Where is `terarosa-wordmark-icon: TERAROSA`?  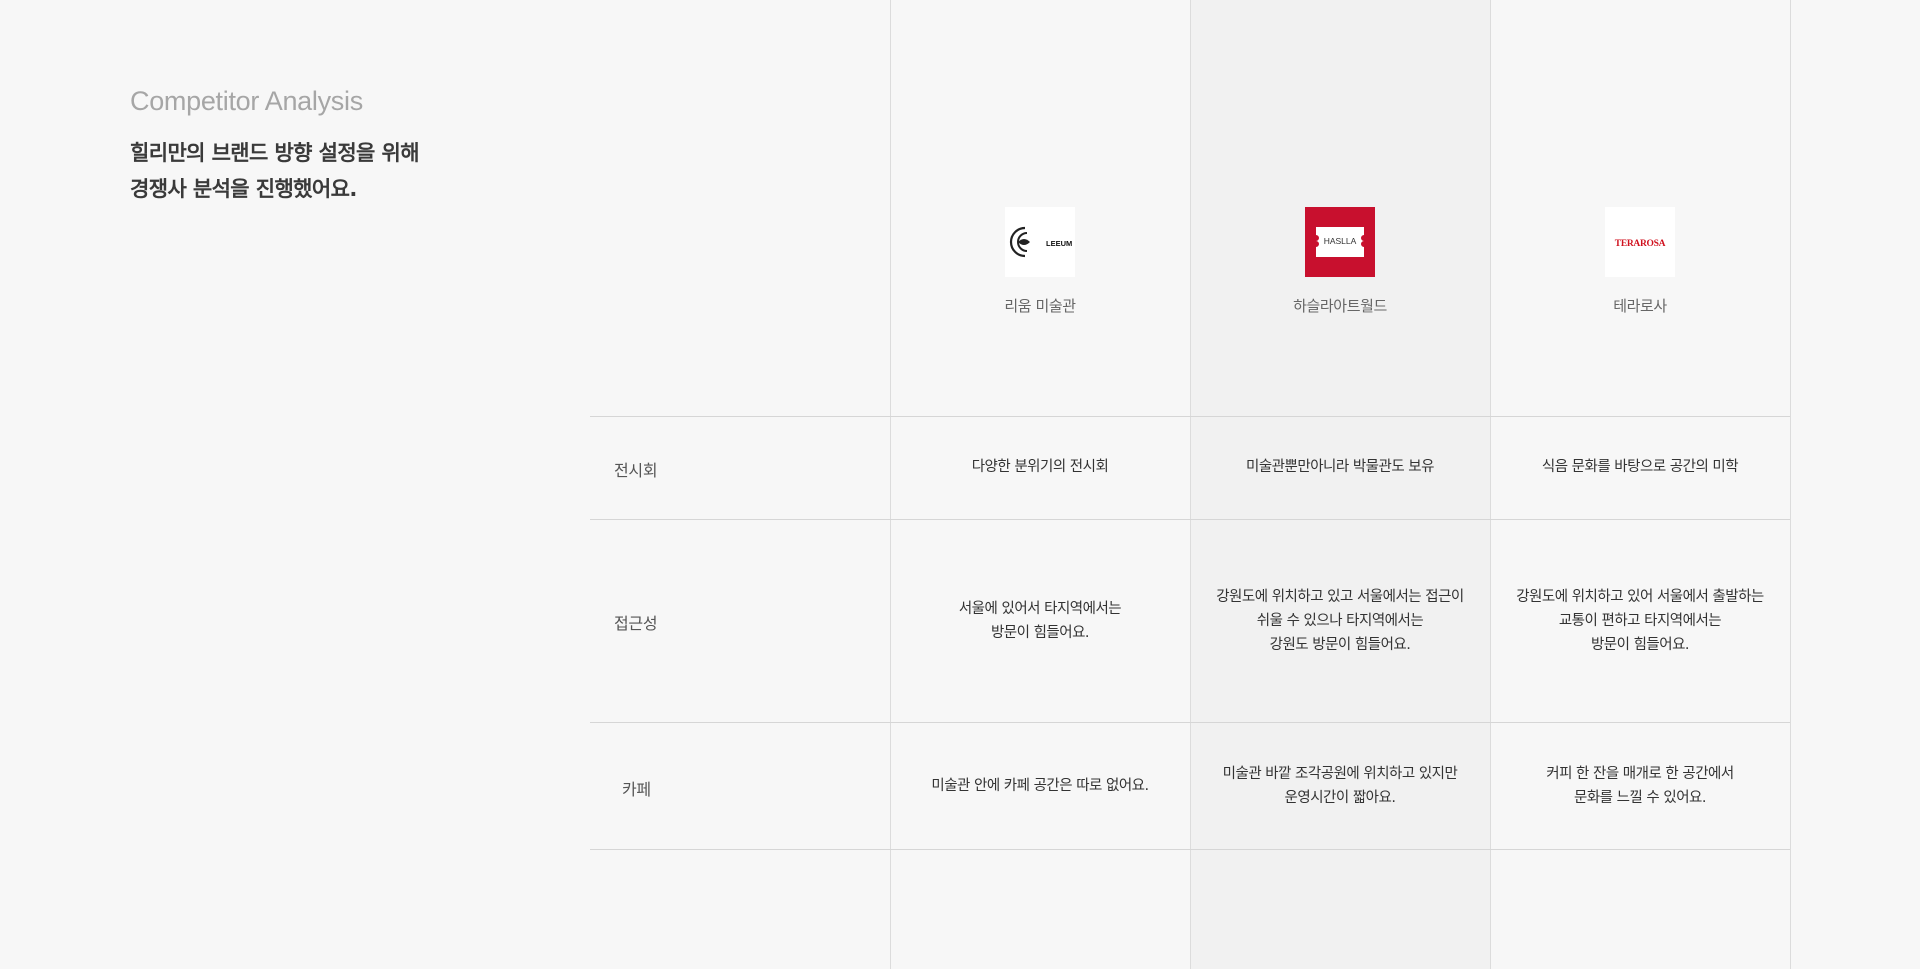
terarosa-wordmark-icon: TERAROSA is located at coordinates (1640, 244).